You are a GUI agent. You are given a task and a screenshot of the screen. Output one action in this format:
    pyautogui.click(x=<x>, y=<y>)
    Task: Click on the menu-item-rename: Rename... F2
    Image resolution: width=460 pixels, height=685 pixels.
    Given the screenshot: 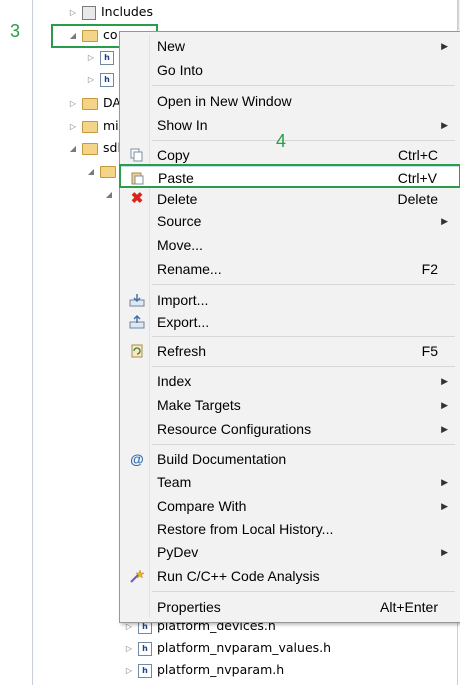 What is the action you would take?
    pyautogui.click(x=290, y=269)
    